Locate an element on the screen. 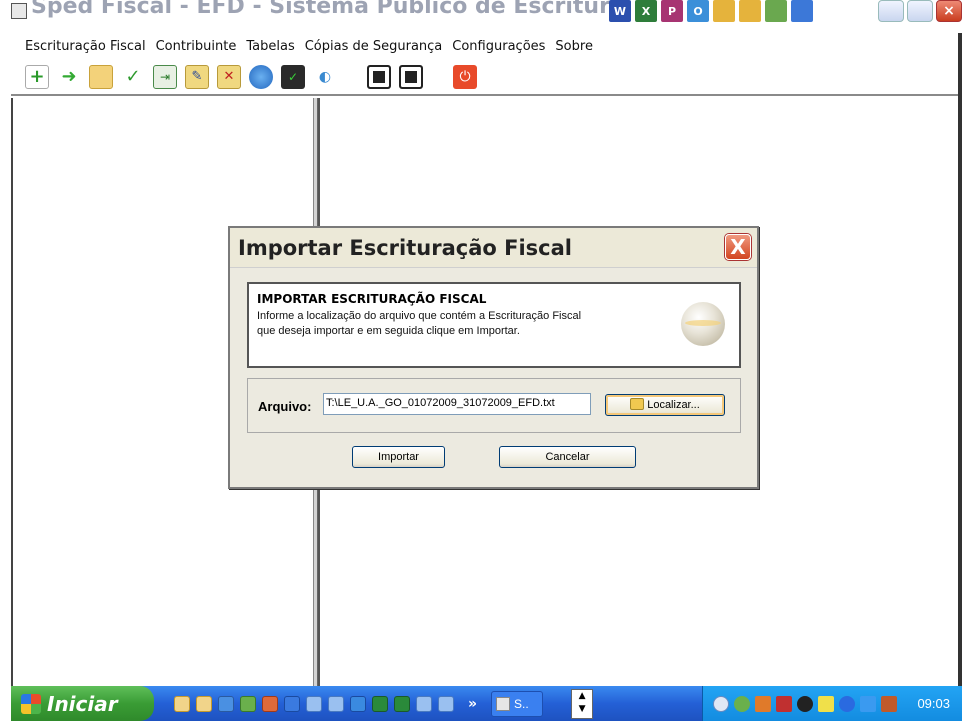 This screenshot has width=962, height=721. search-folder-icon is located at coordinates (637, 404).